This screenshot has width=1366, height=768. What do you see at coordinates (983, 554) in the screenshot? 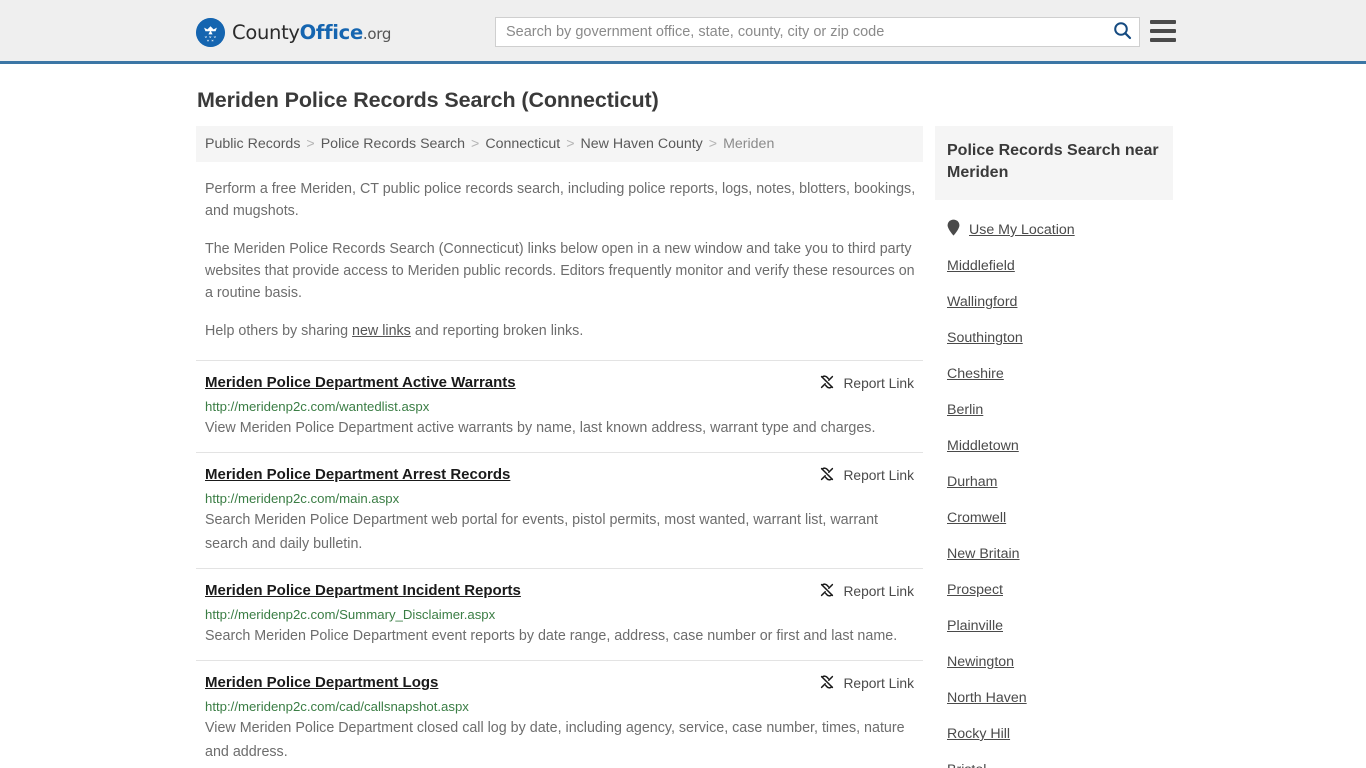
I see `sidebar-item-label: New Britain` at bounding box center [983, 554].